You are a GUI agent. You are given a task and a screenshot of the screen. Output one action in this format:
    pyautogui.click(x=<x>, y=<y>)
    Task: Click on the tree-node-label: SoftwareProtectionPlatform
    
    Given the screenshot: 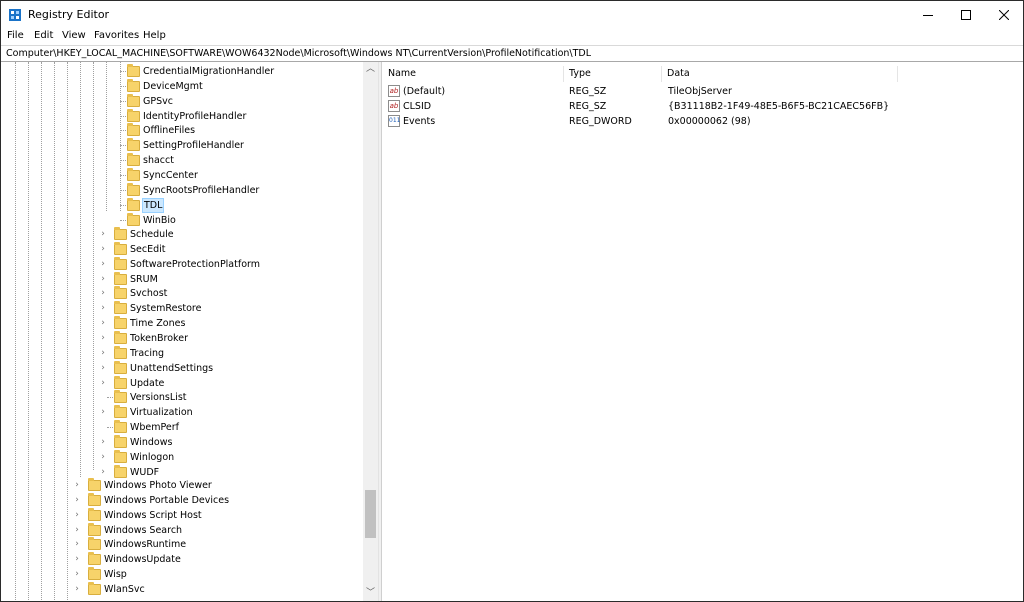 What is the action you would take?
    pyautogui.click(x=195, y=264)
    